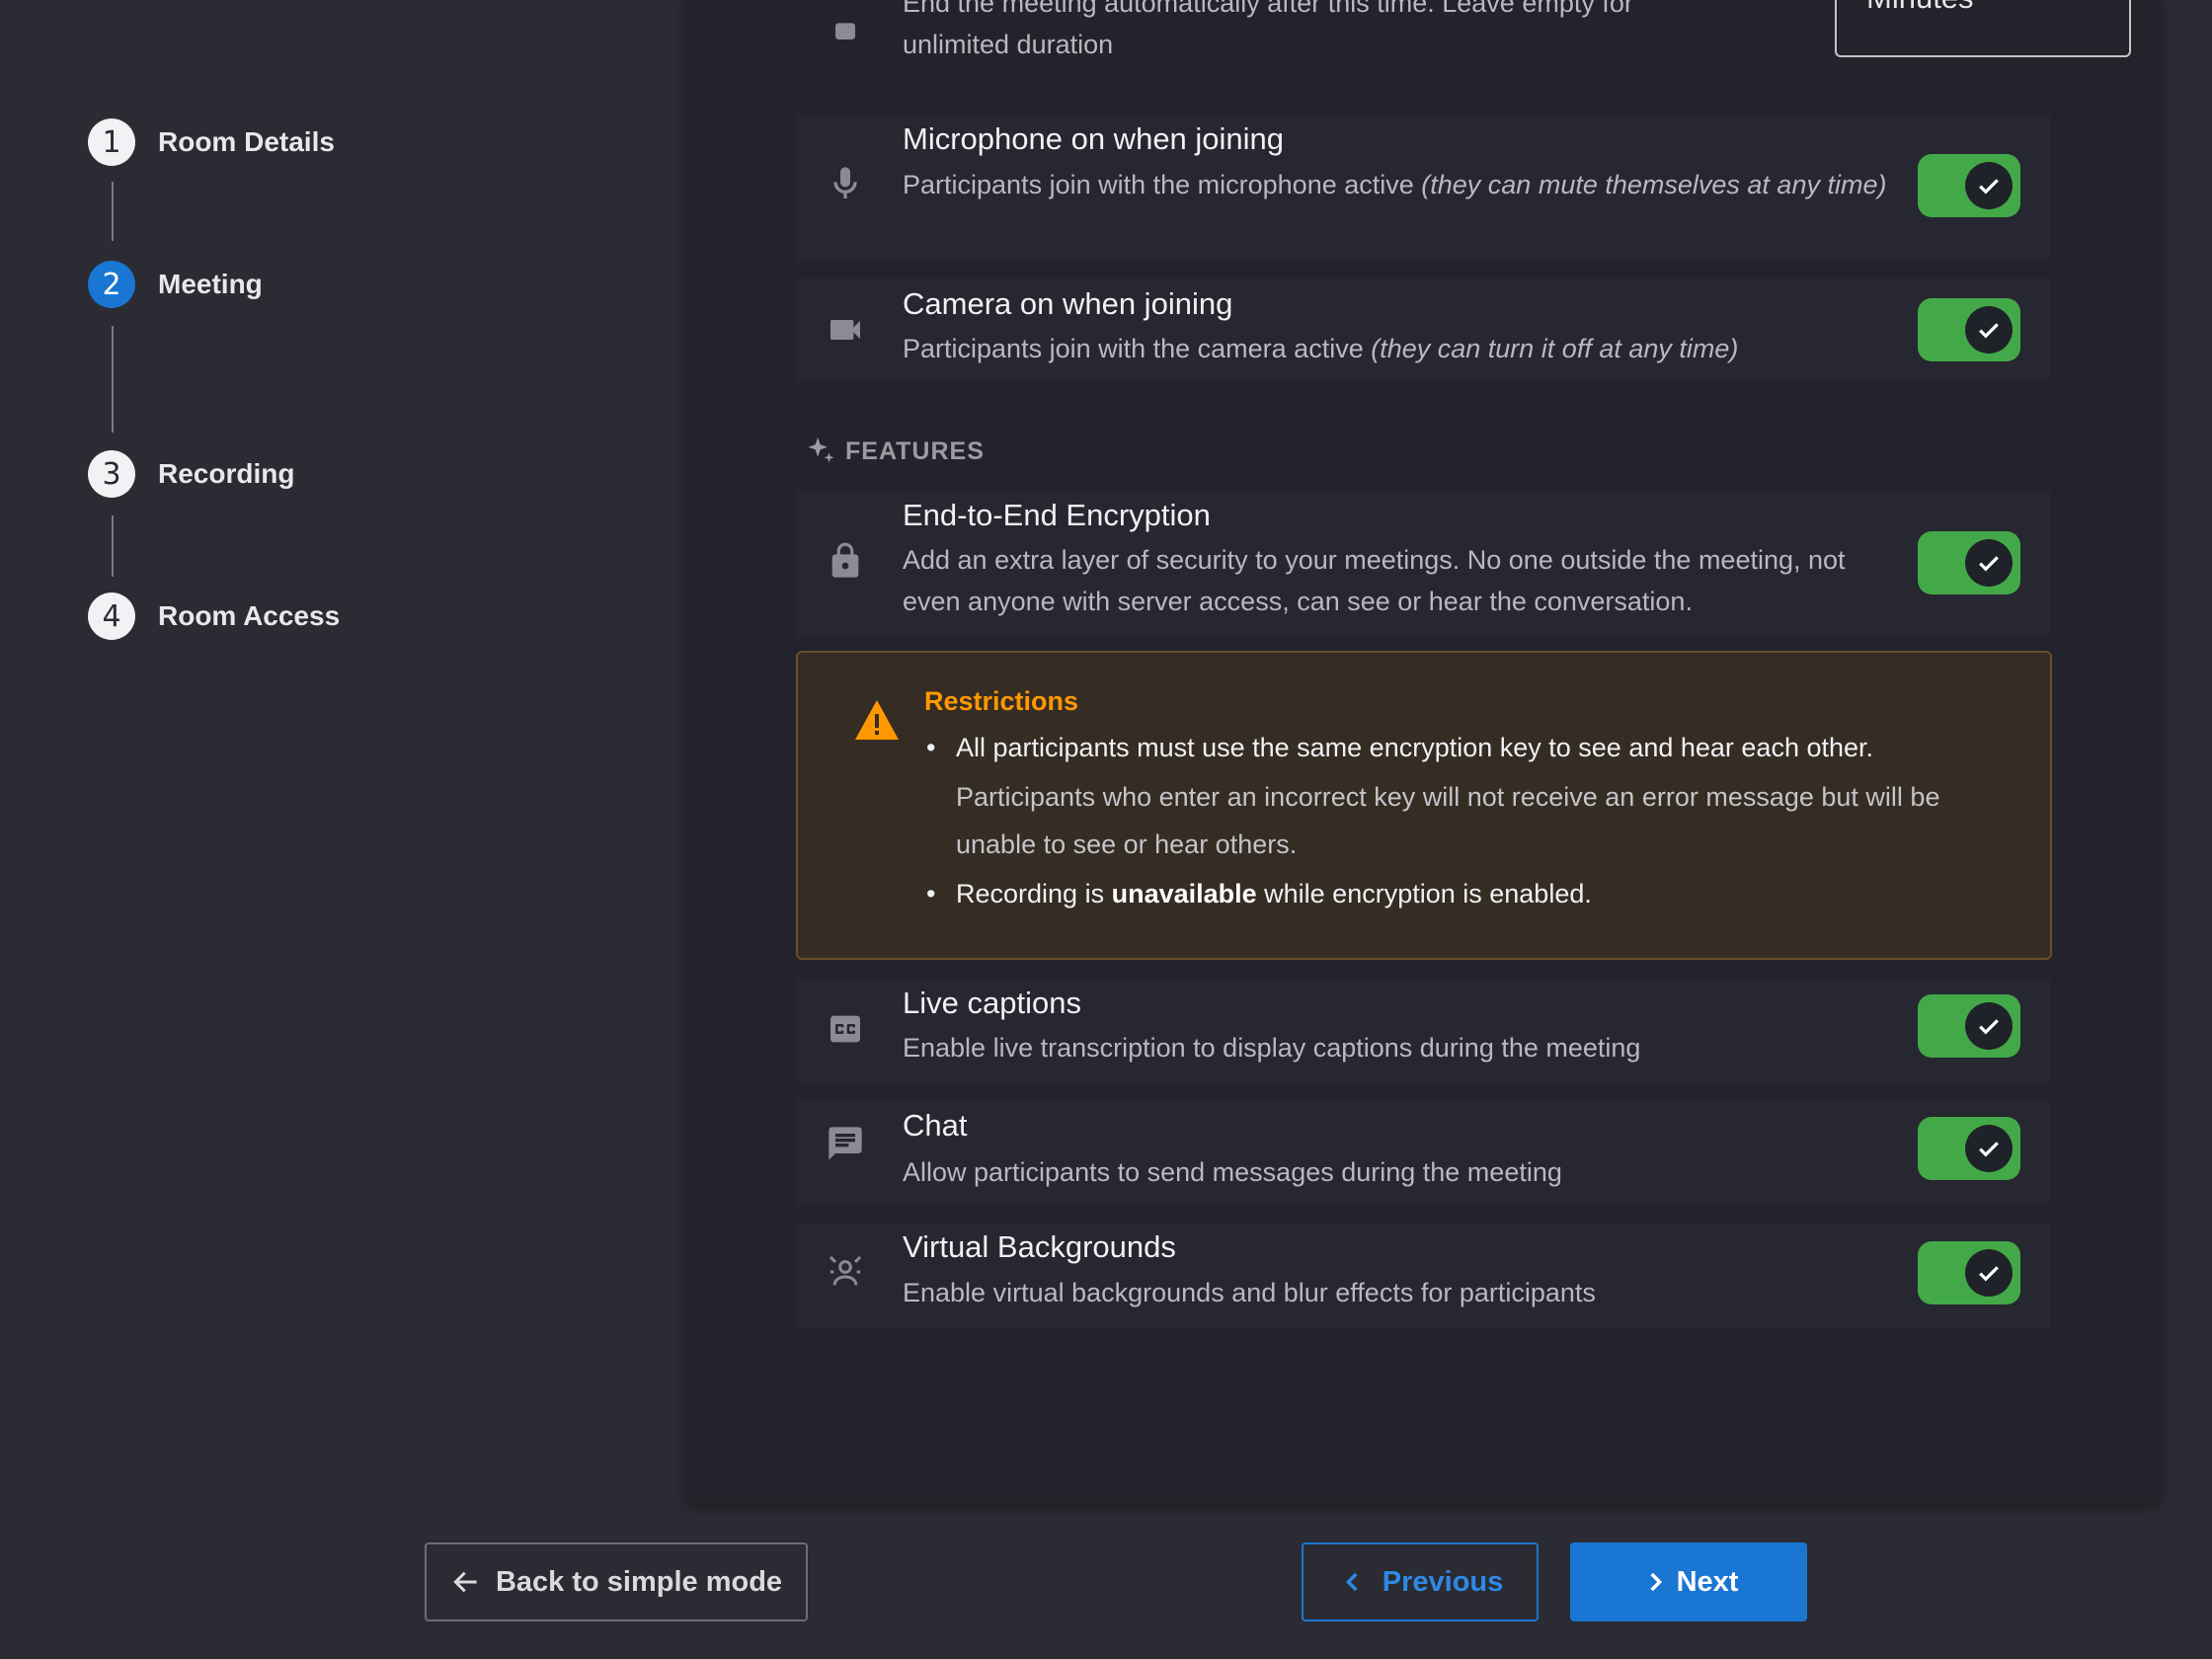 This screenshot has width=2212, height=1659. I want to click on duration-unit-value: Minutes, so click(1920, 8).